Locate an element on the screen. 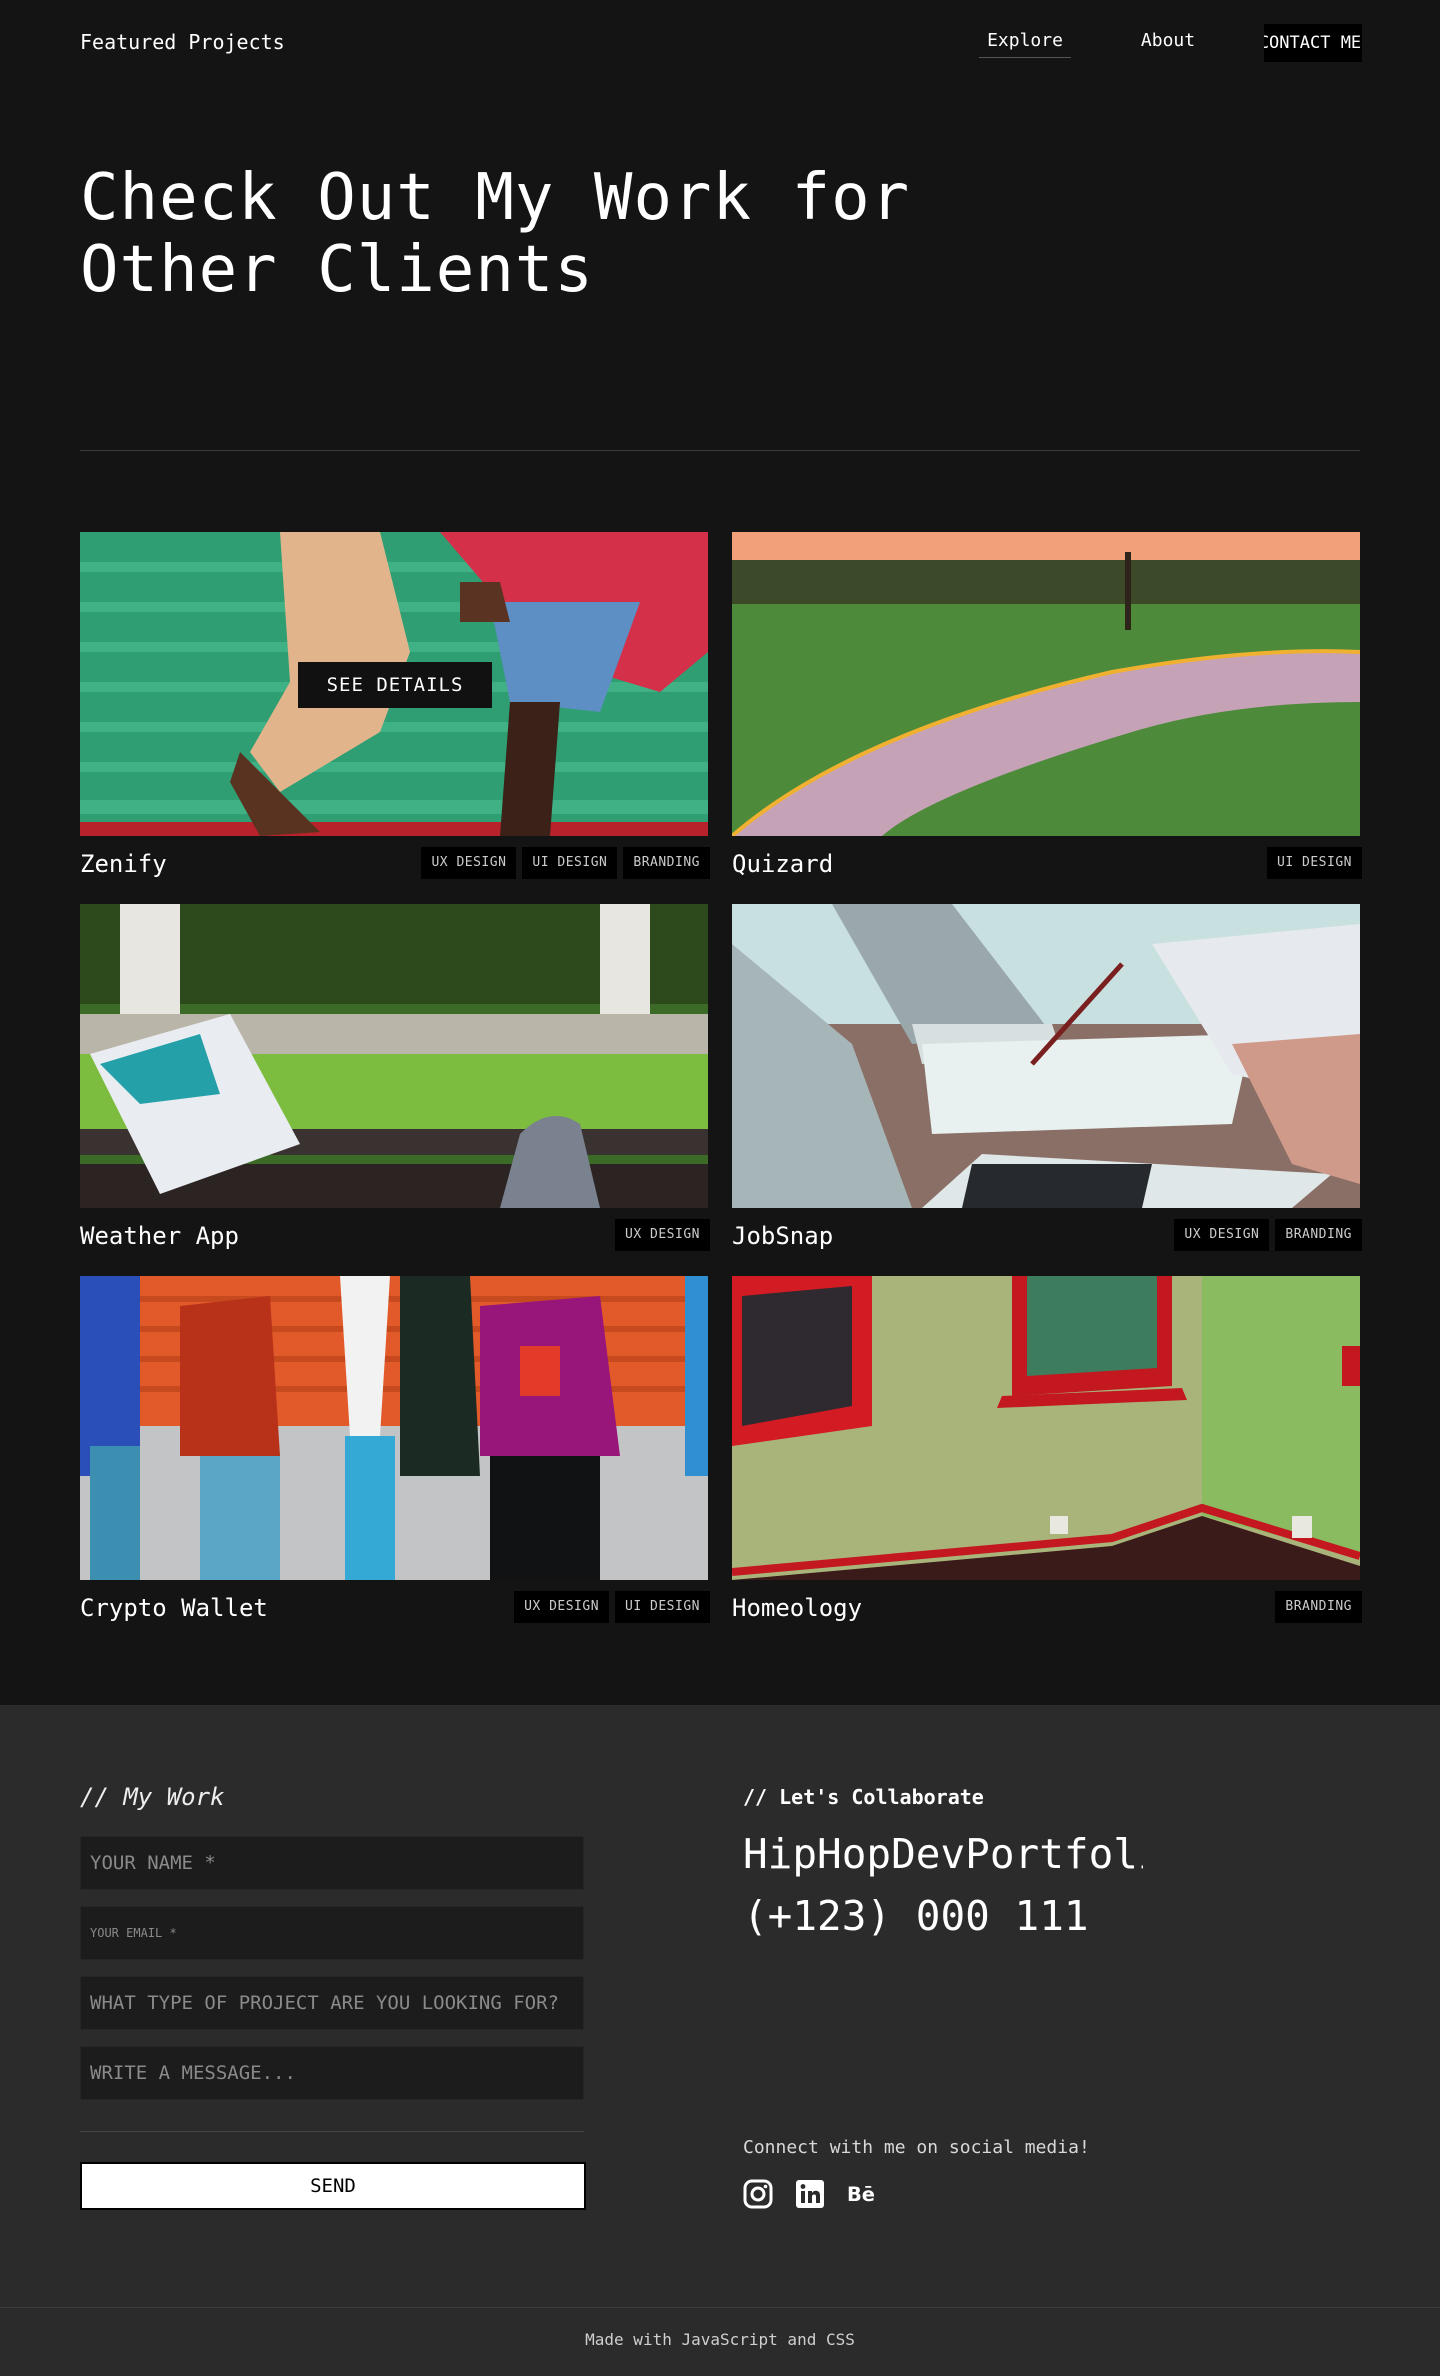 This screenshot has height=2376, width=1440. social-links: Bē is located at coordinates (810, 2194).